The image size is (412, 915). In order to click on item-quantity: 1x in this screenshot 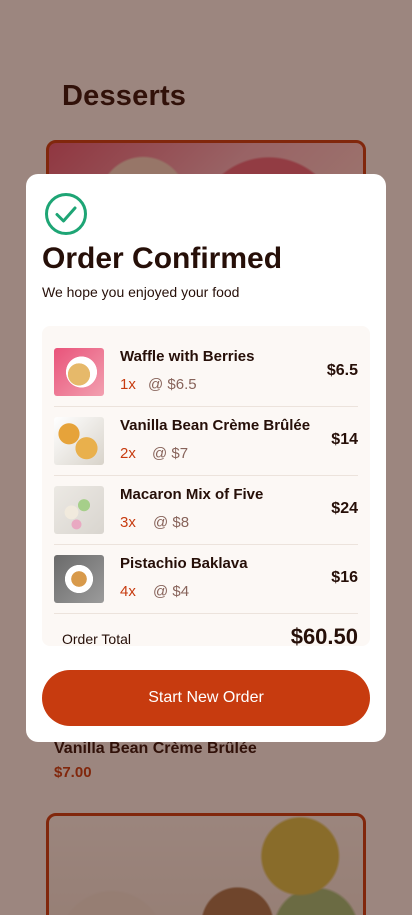, I will do `click(128, 384)`.